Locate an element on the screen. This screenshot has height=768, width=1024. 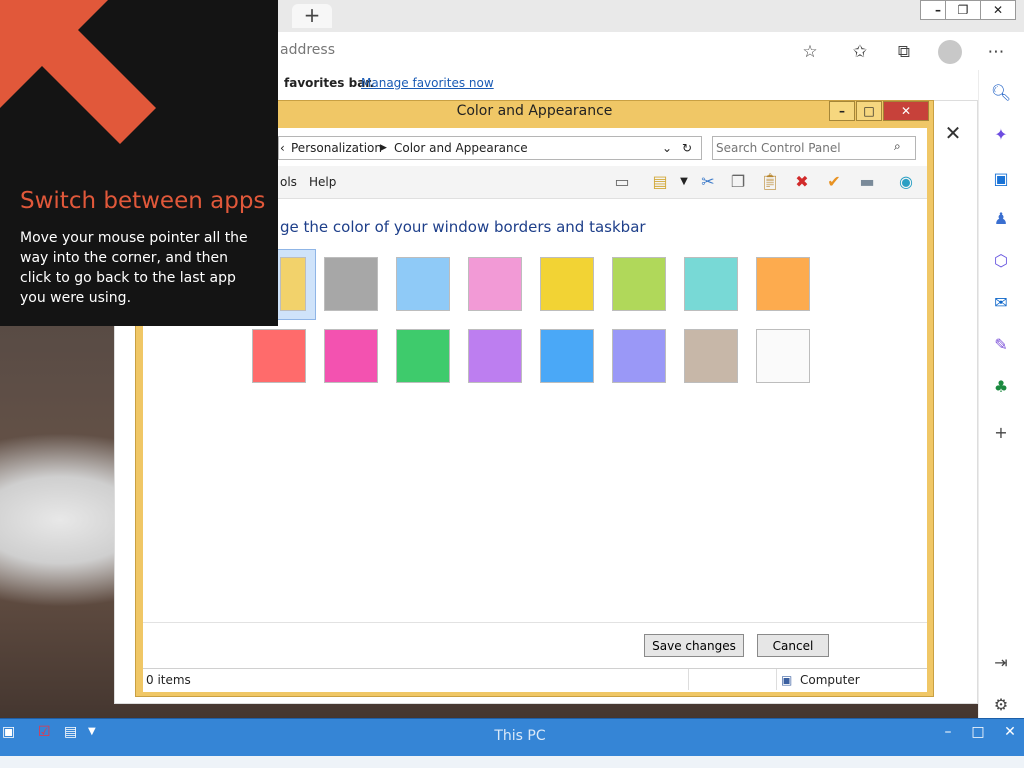
browser-close-button: ✕ is located at coordinates (998, 10).